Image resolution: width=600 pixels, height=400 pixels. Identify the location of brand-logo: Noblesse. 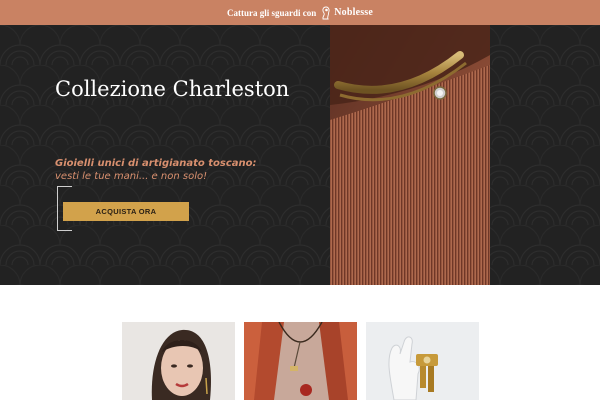
(346, 13).